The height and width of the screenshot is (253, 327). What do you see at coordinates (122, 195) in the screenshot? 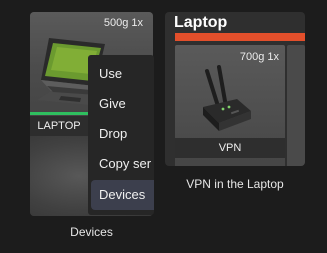
I see `menu-item-devices: Devices` at bounding box center [122, 195].